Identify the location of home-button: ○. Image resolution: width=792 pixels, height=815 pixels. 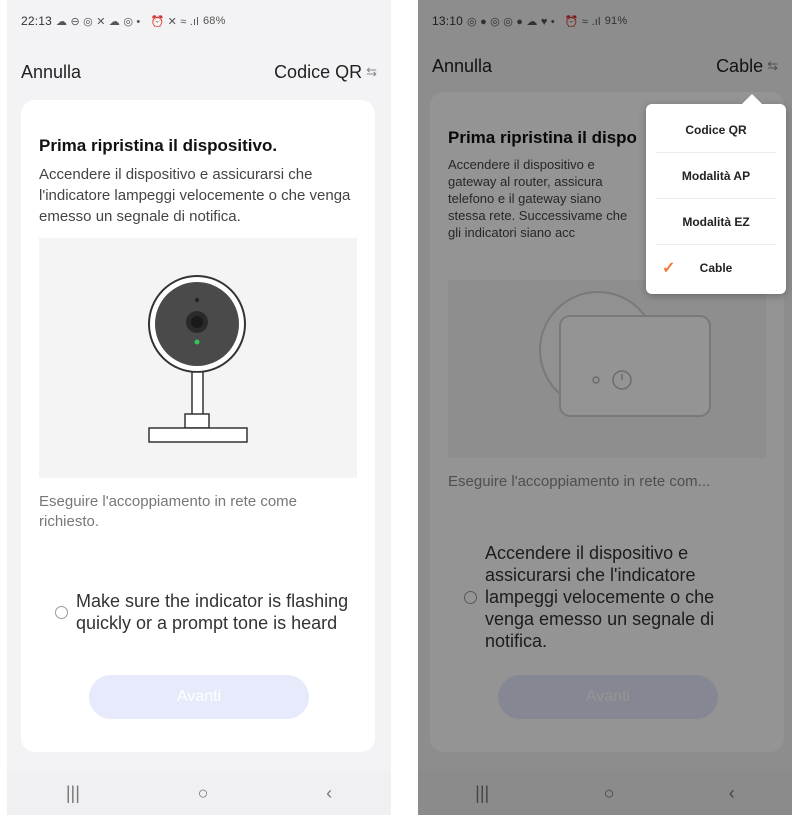
(203, 793).